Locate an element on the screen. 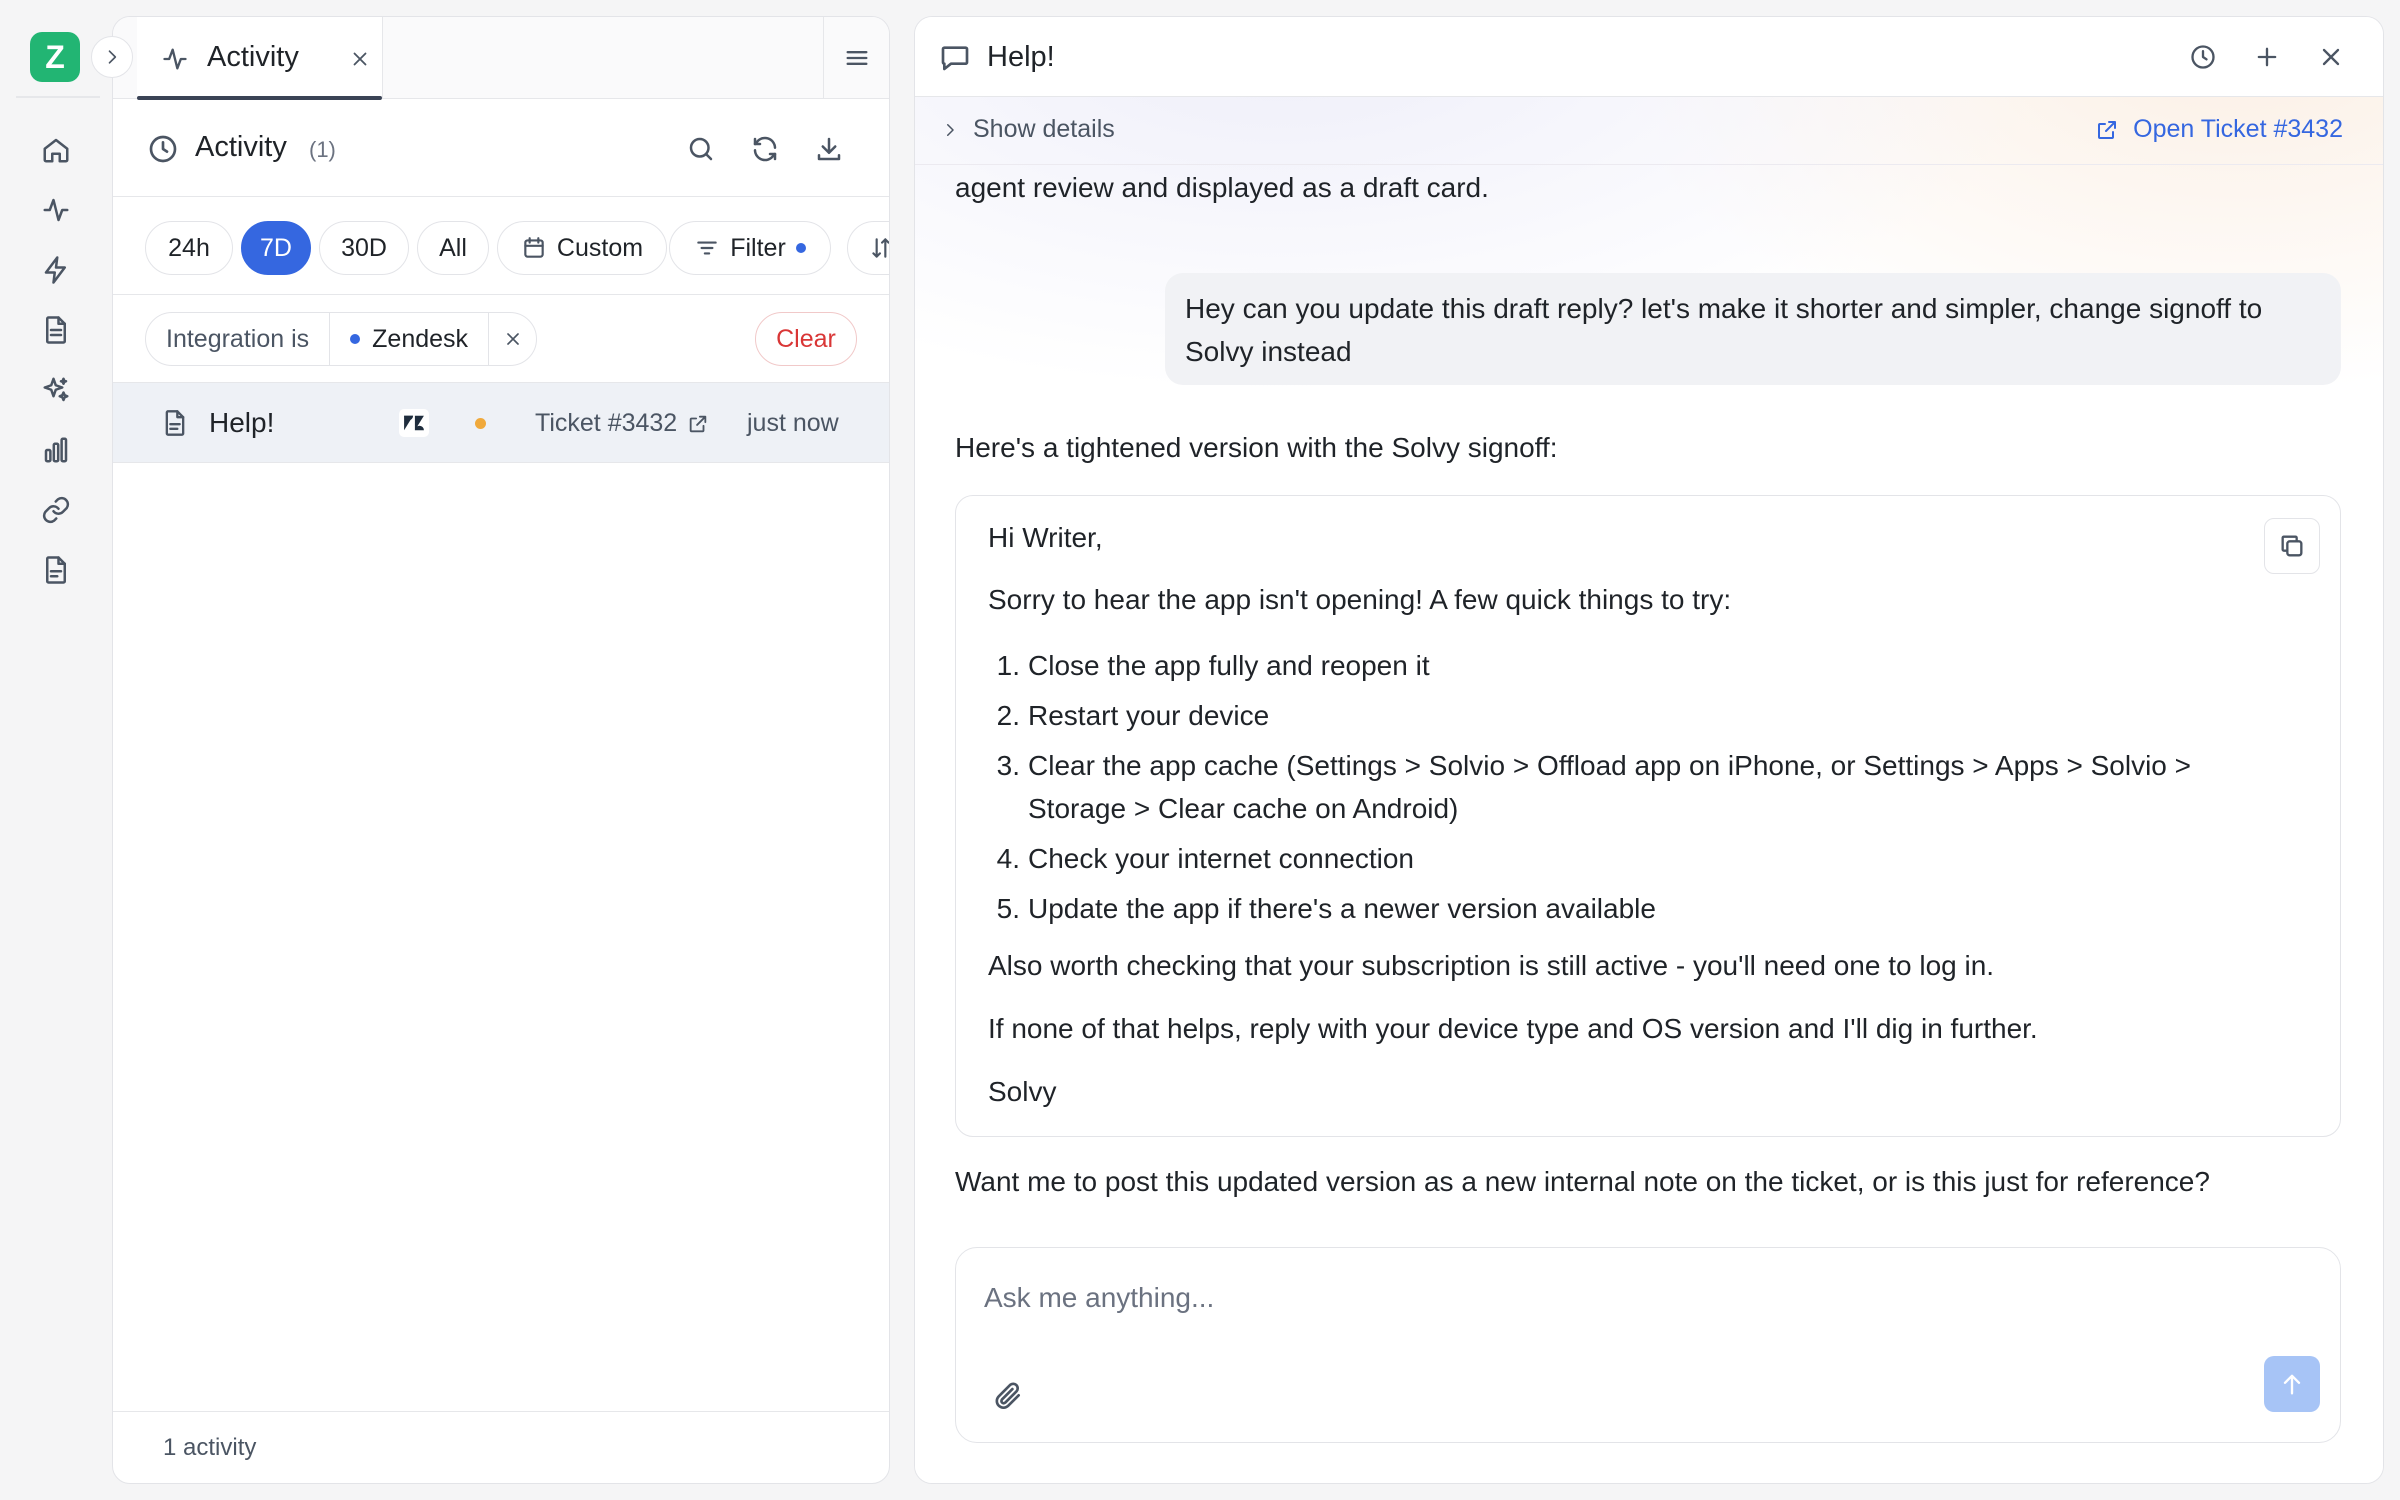 The width and height of the screenshot is (2400, 1500). time-range-bar: 24h 7D 30D All Custom Filter is located at coordinates (501, 246).